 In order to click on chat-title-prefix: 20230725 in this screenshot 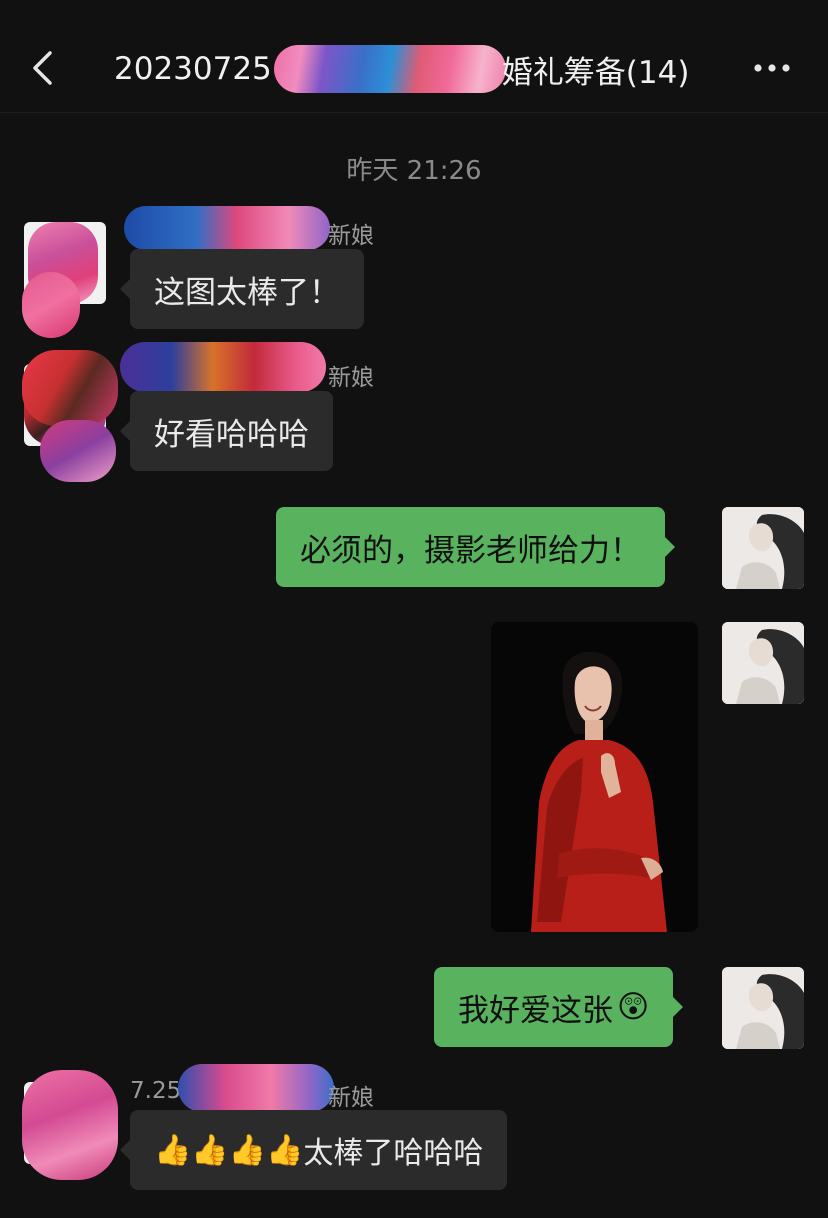, I will do `click(193, 69)`.